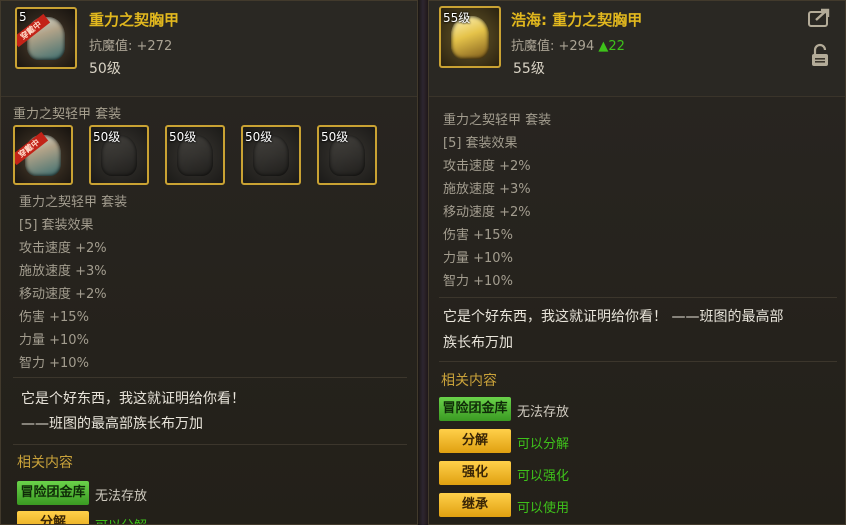 This screenshot has height=525, width=846. Describe the element at coordinates (23, 17) in the screenshot. I see `icon-level-tag: 5` at that location.